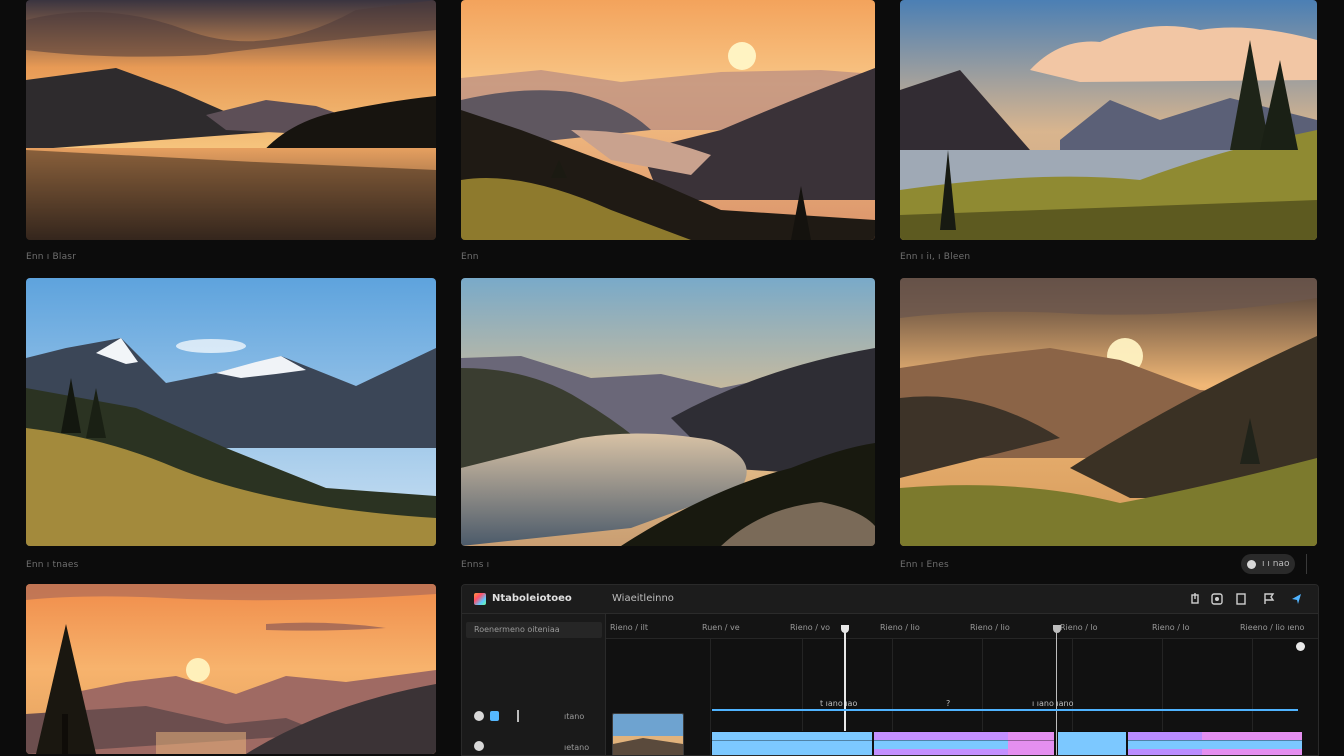 This screenshot has height=756, width=1344. I want to click on end-marker-icon, so click(1300, 646).